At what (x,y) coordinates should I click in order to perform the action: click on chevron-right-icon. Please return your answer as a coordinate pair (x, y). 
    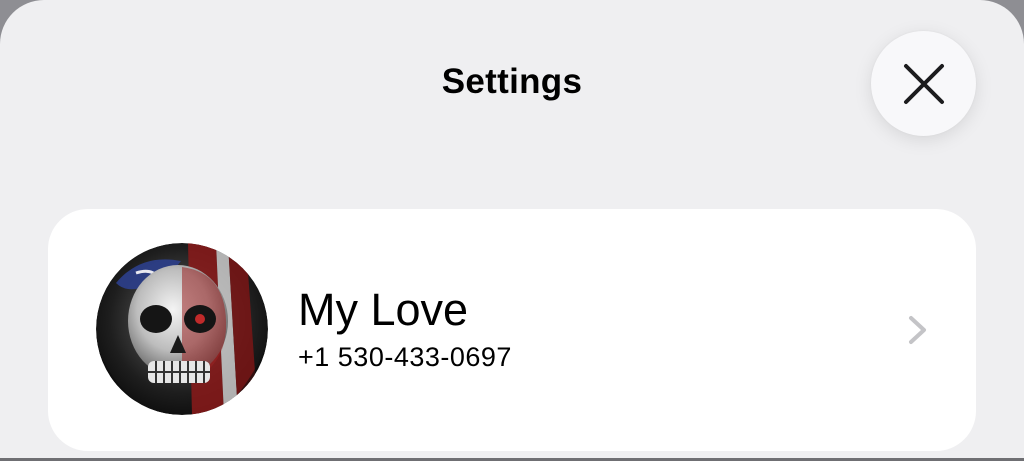
    Looking at the image, I should click on (918, 330).